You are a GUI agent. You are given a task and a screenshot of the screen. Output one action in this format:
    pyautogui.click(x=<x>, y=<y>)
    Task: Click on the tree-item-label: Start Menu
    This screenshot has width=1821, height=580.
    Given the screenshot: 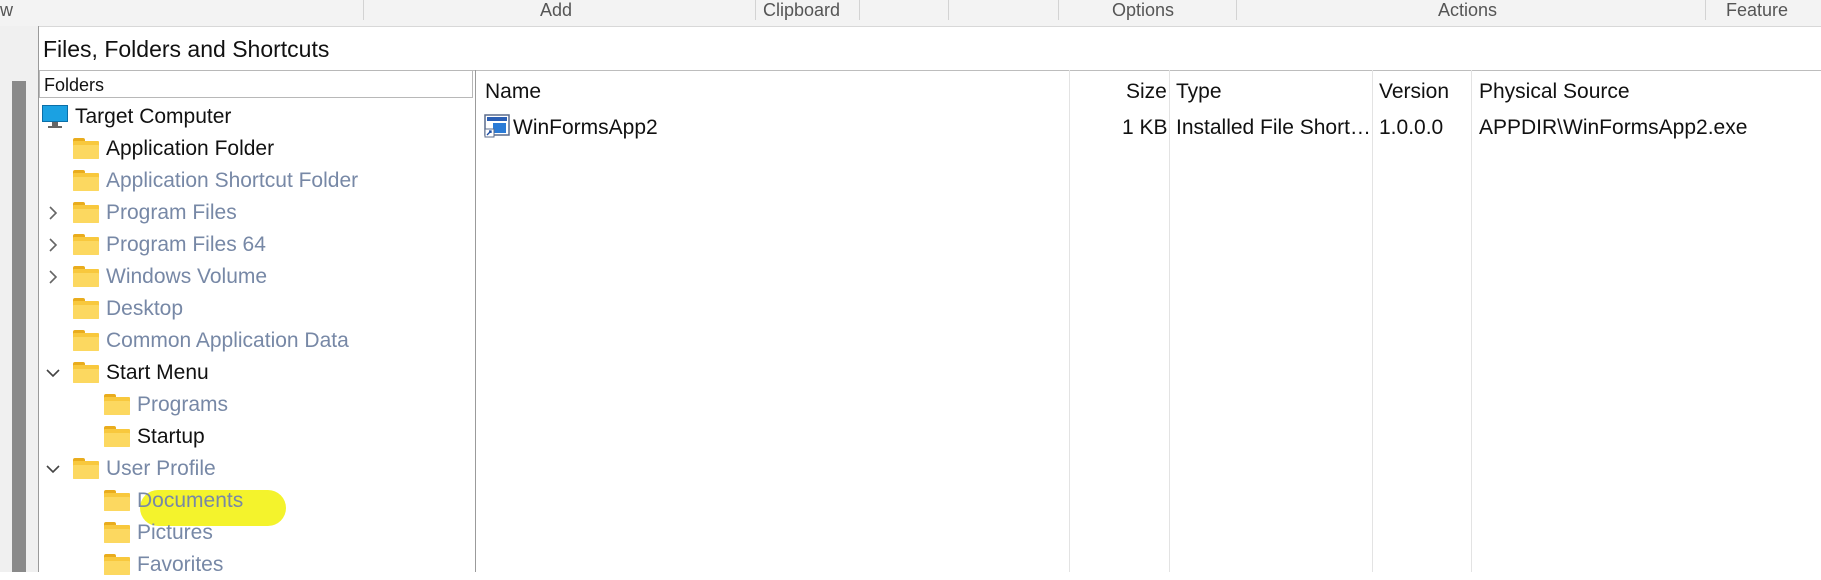 What is the action you would take?
    pyautogui.click(x=157, y=372)
    